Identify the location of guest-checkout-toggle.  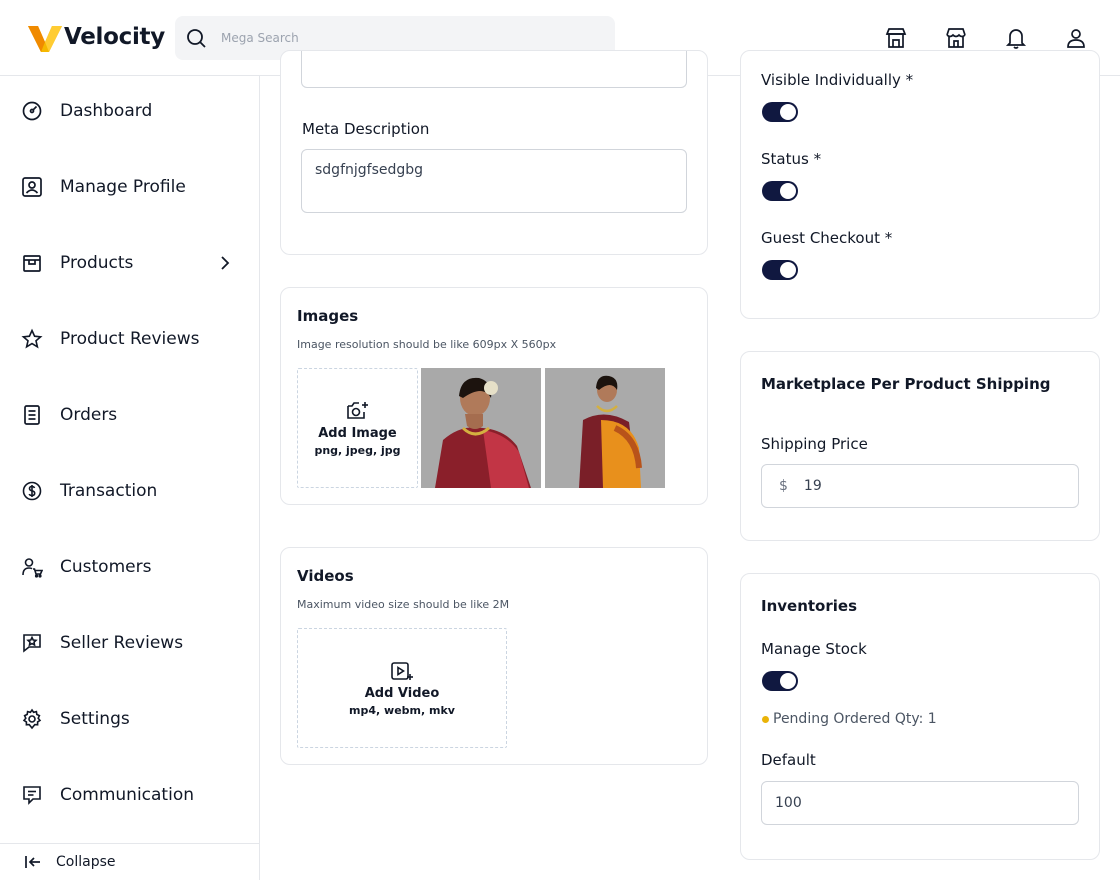
(780, 270).